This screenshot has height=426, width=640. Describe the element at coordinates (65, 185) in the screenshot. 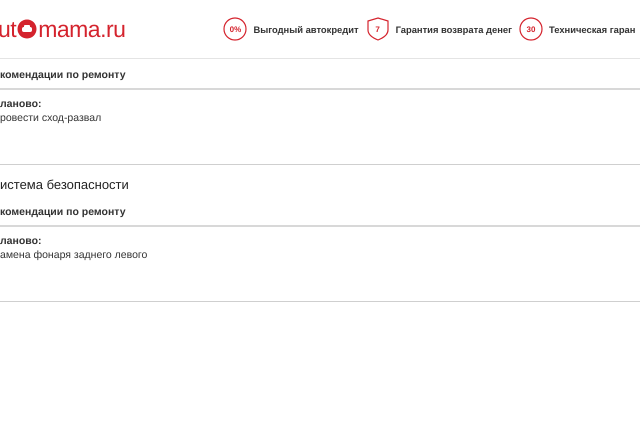

I see `section-title: истема безопасности` at that location.